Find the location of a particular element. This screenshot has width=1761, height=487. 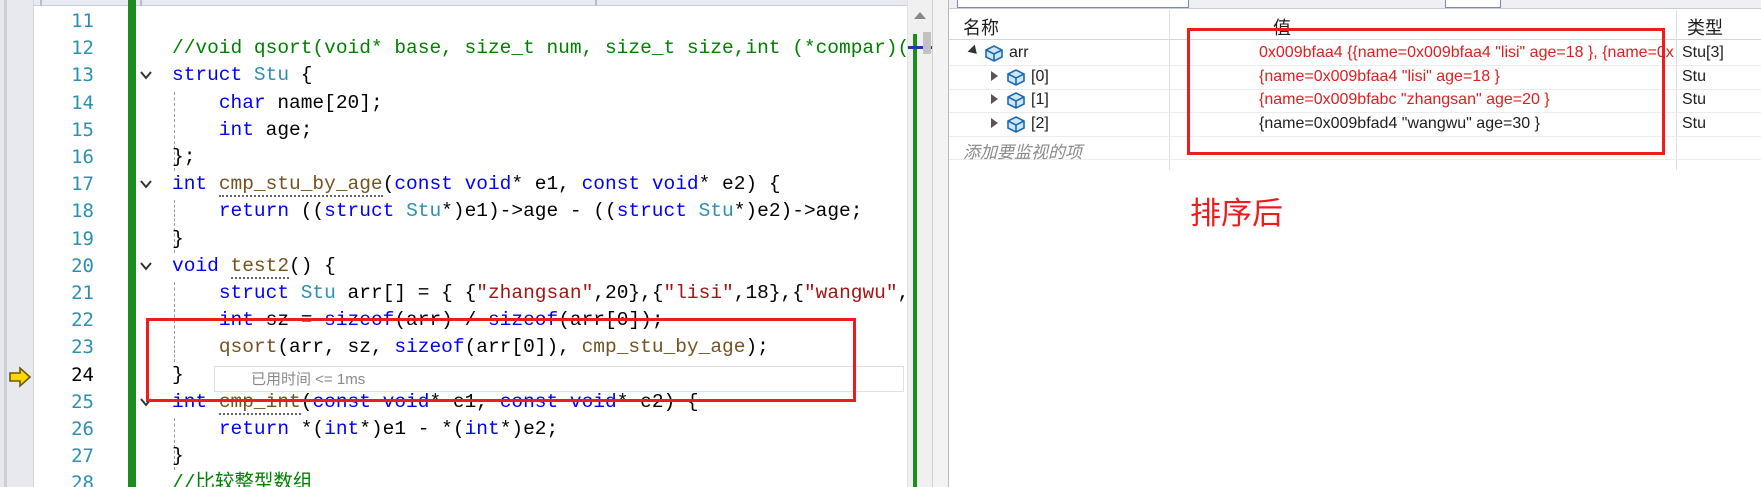

line-number: 27 is located at coordinates (82, 456).